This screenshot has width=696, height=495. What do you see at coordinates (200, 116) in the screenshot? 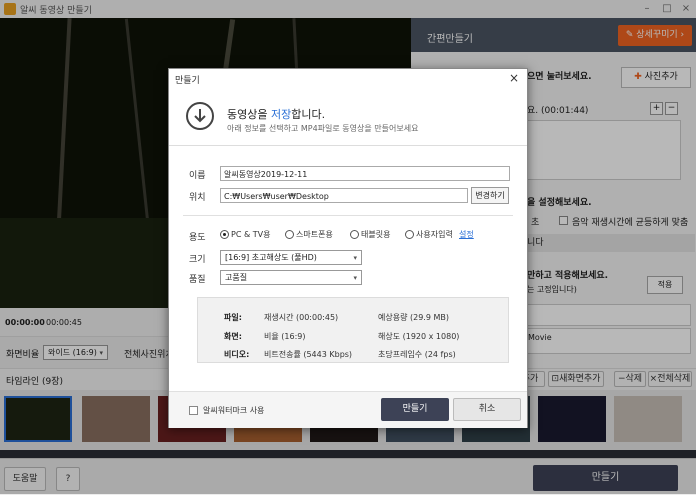
I see `download-icon` at bounding box center [200, 116].